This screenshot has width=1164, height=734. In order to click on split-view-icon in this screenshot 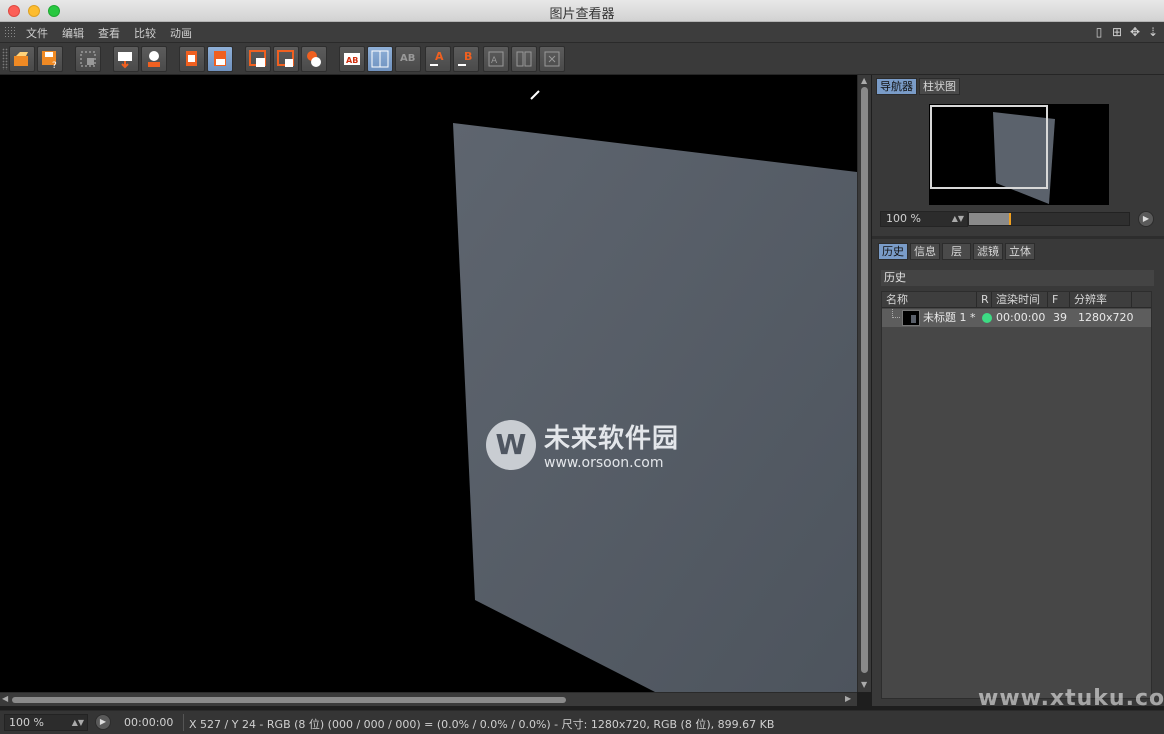, I will do `click(524, 59)`.